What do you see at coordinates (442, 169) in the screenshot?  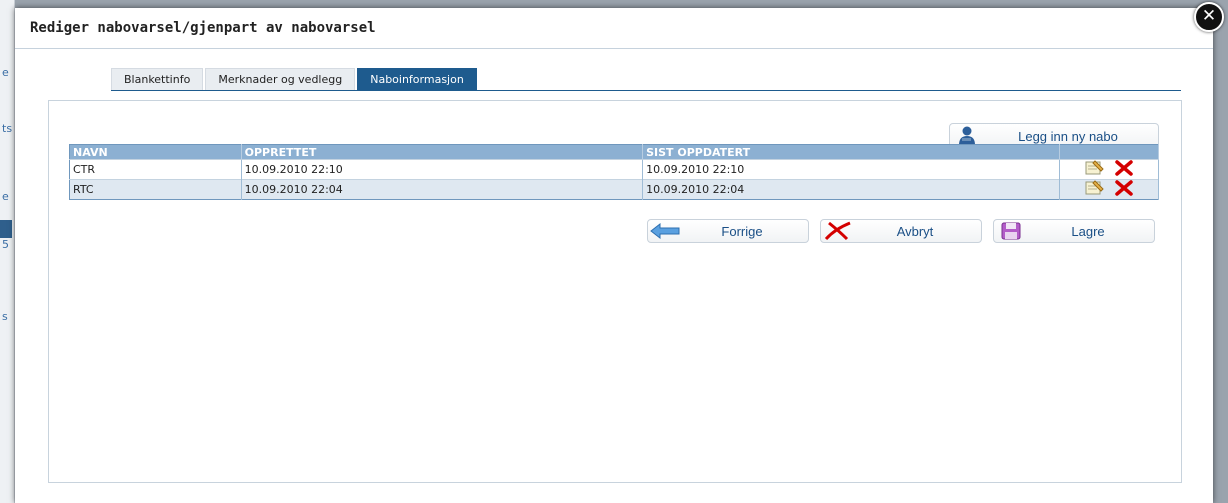 I see `cell-opprettet: 10.09.2010 22:10` at bounding box center [442, 169].